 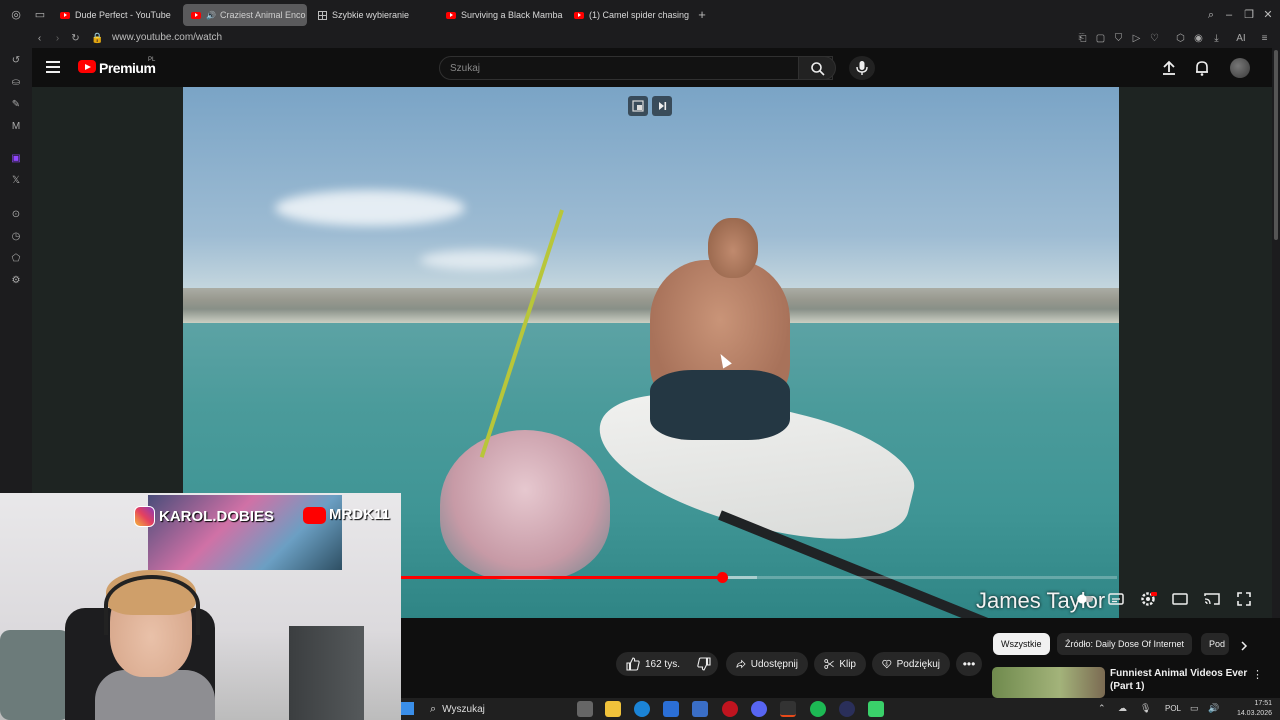 I want to click on hamburger-menu-icon, so click(x=53, y=67).